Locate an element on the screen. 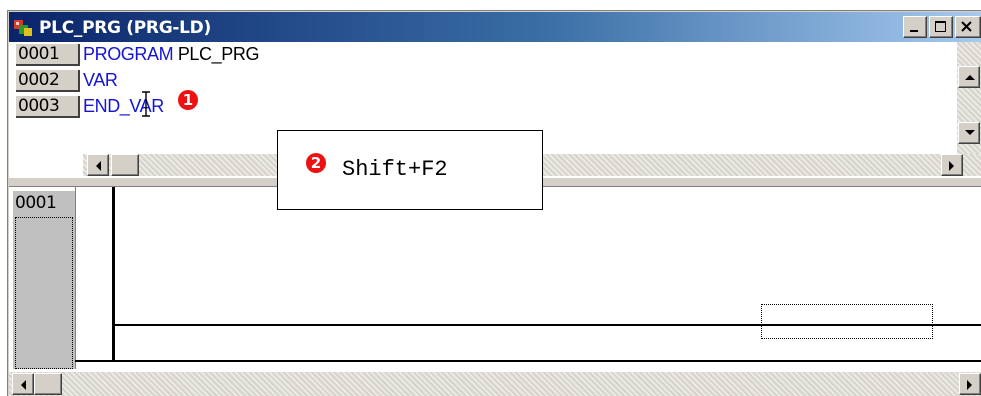 This screenshot has height=396, width=981. close-icon is located at coordinates (966, 26).